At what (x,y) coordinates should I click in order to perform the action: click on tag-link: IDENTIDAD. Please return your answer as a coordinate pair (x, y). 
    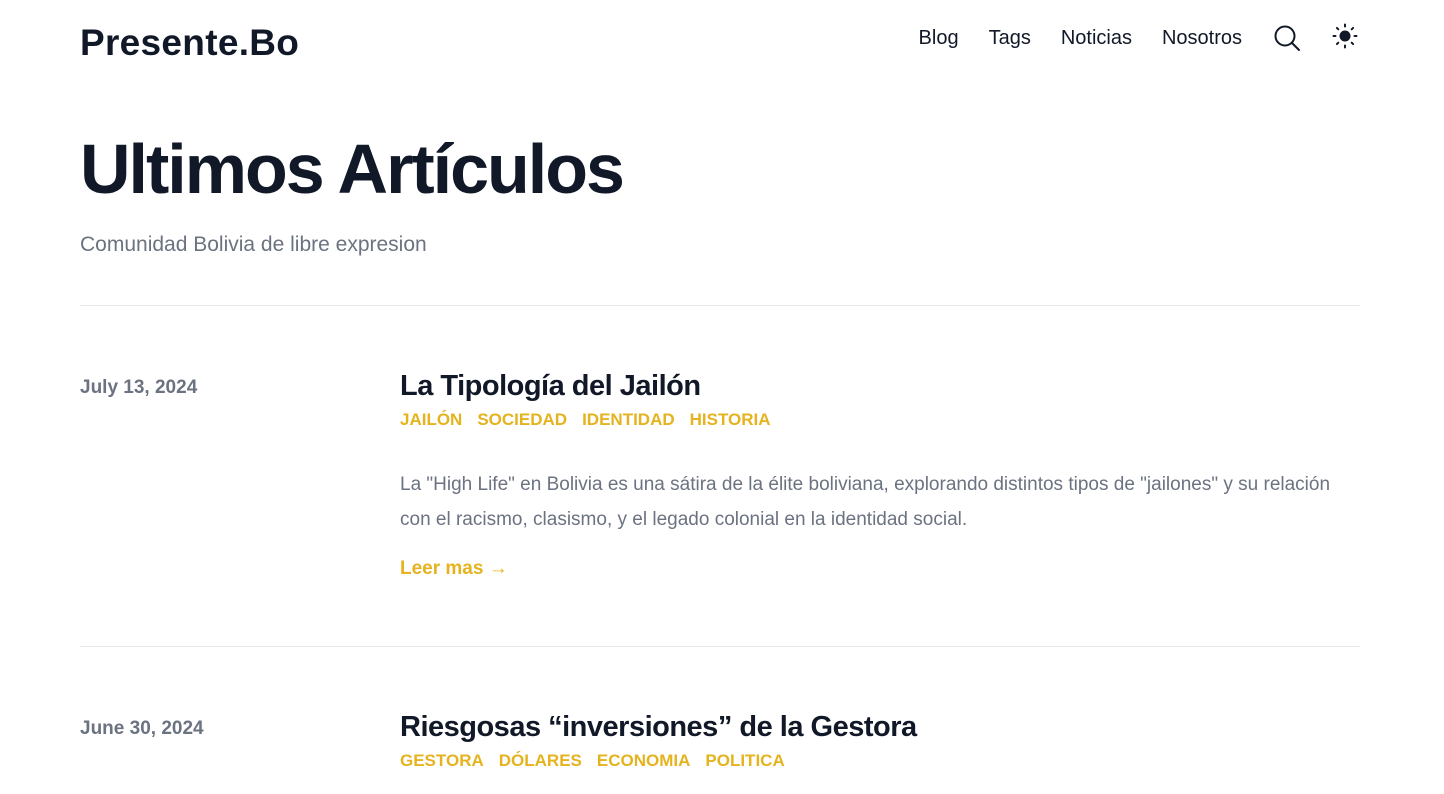
    Looking at the image, I should click on (628, 420).